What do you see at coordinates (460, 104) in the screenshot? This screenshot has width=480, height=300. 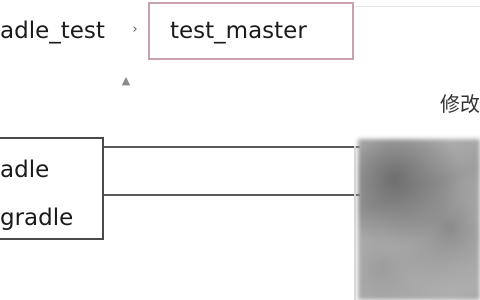 I see `column-header-modified: 修改` at bounding box center [460, 104].